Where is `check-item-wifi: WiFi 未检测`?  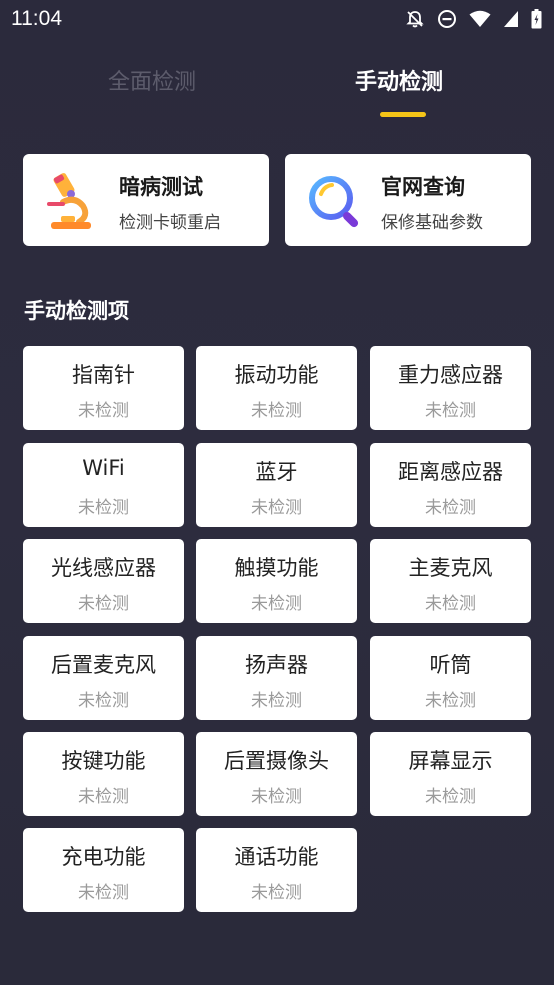 check-item-wifi: WiFi 未检测 is located at coordinates (103, 485).